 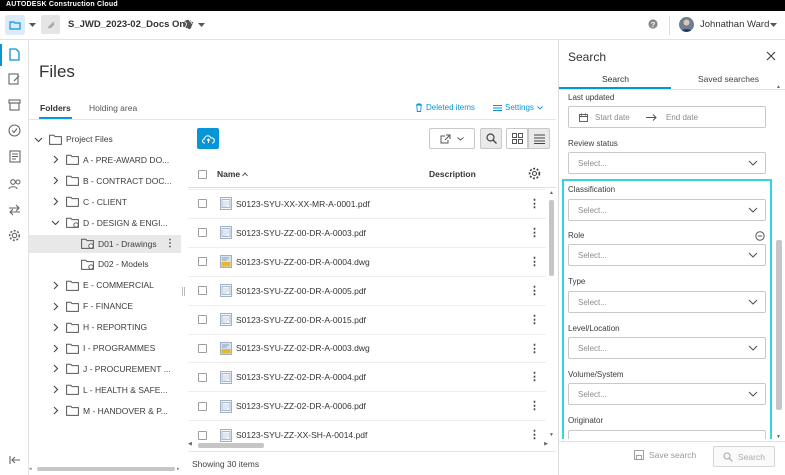 I want to click on list-view-button, so click(x=539, y=138).